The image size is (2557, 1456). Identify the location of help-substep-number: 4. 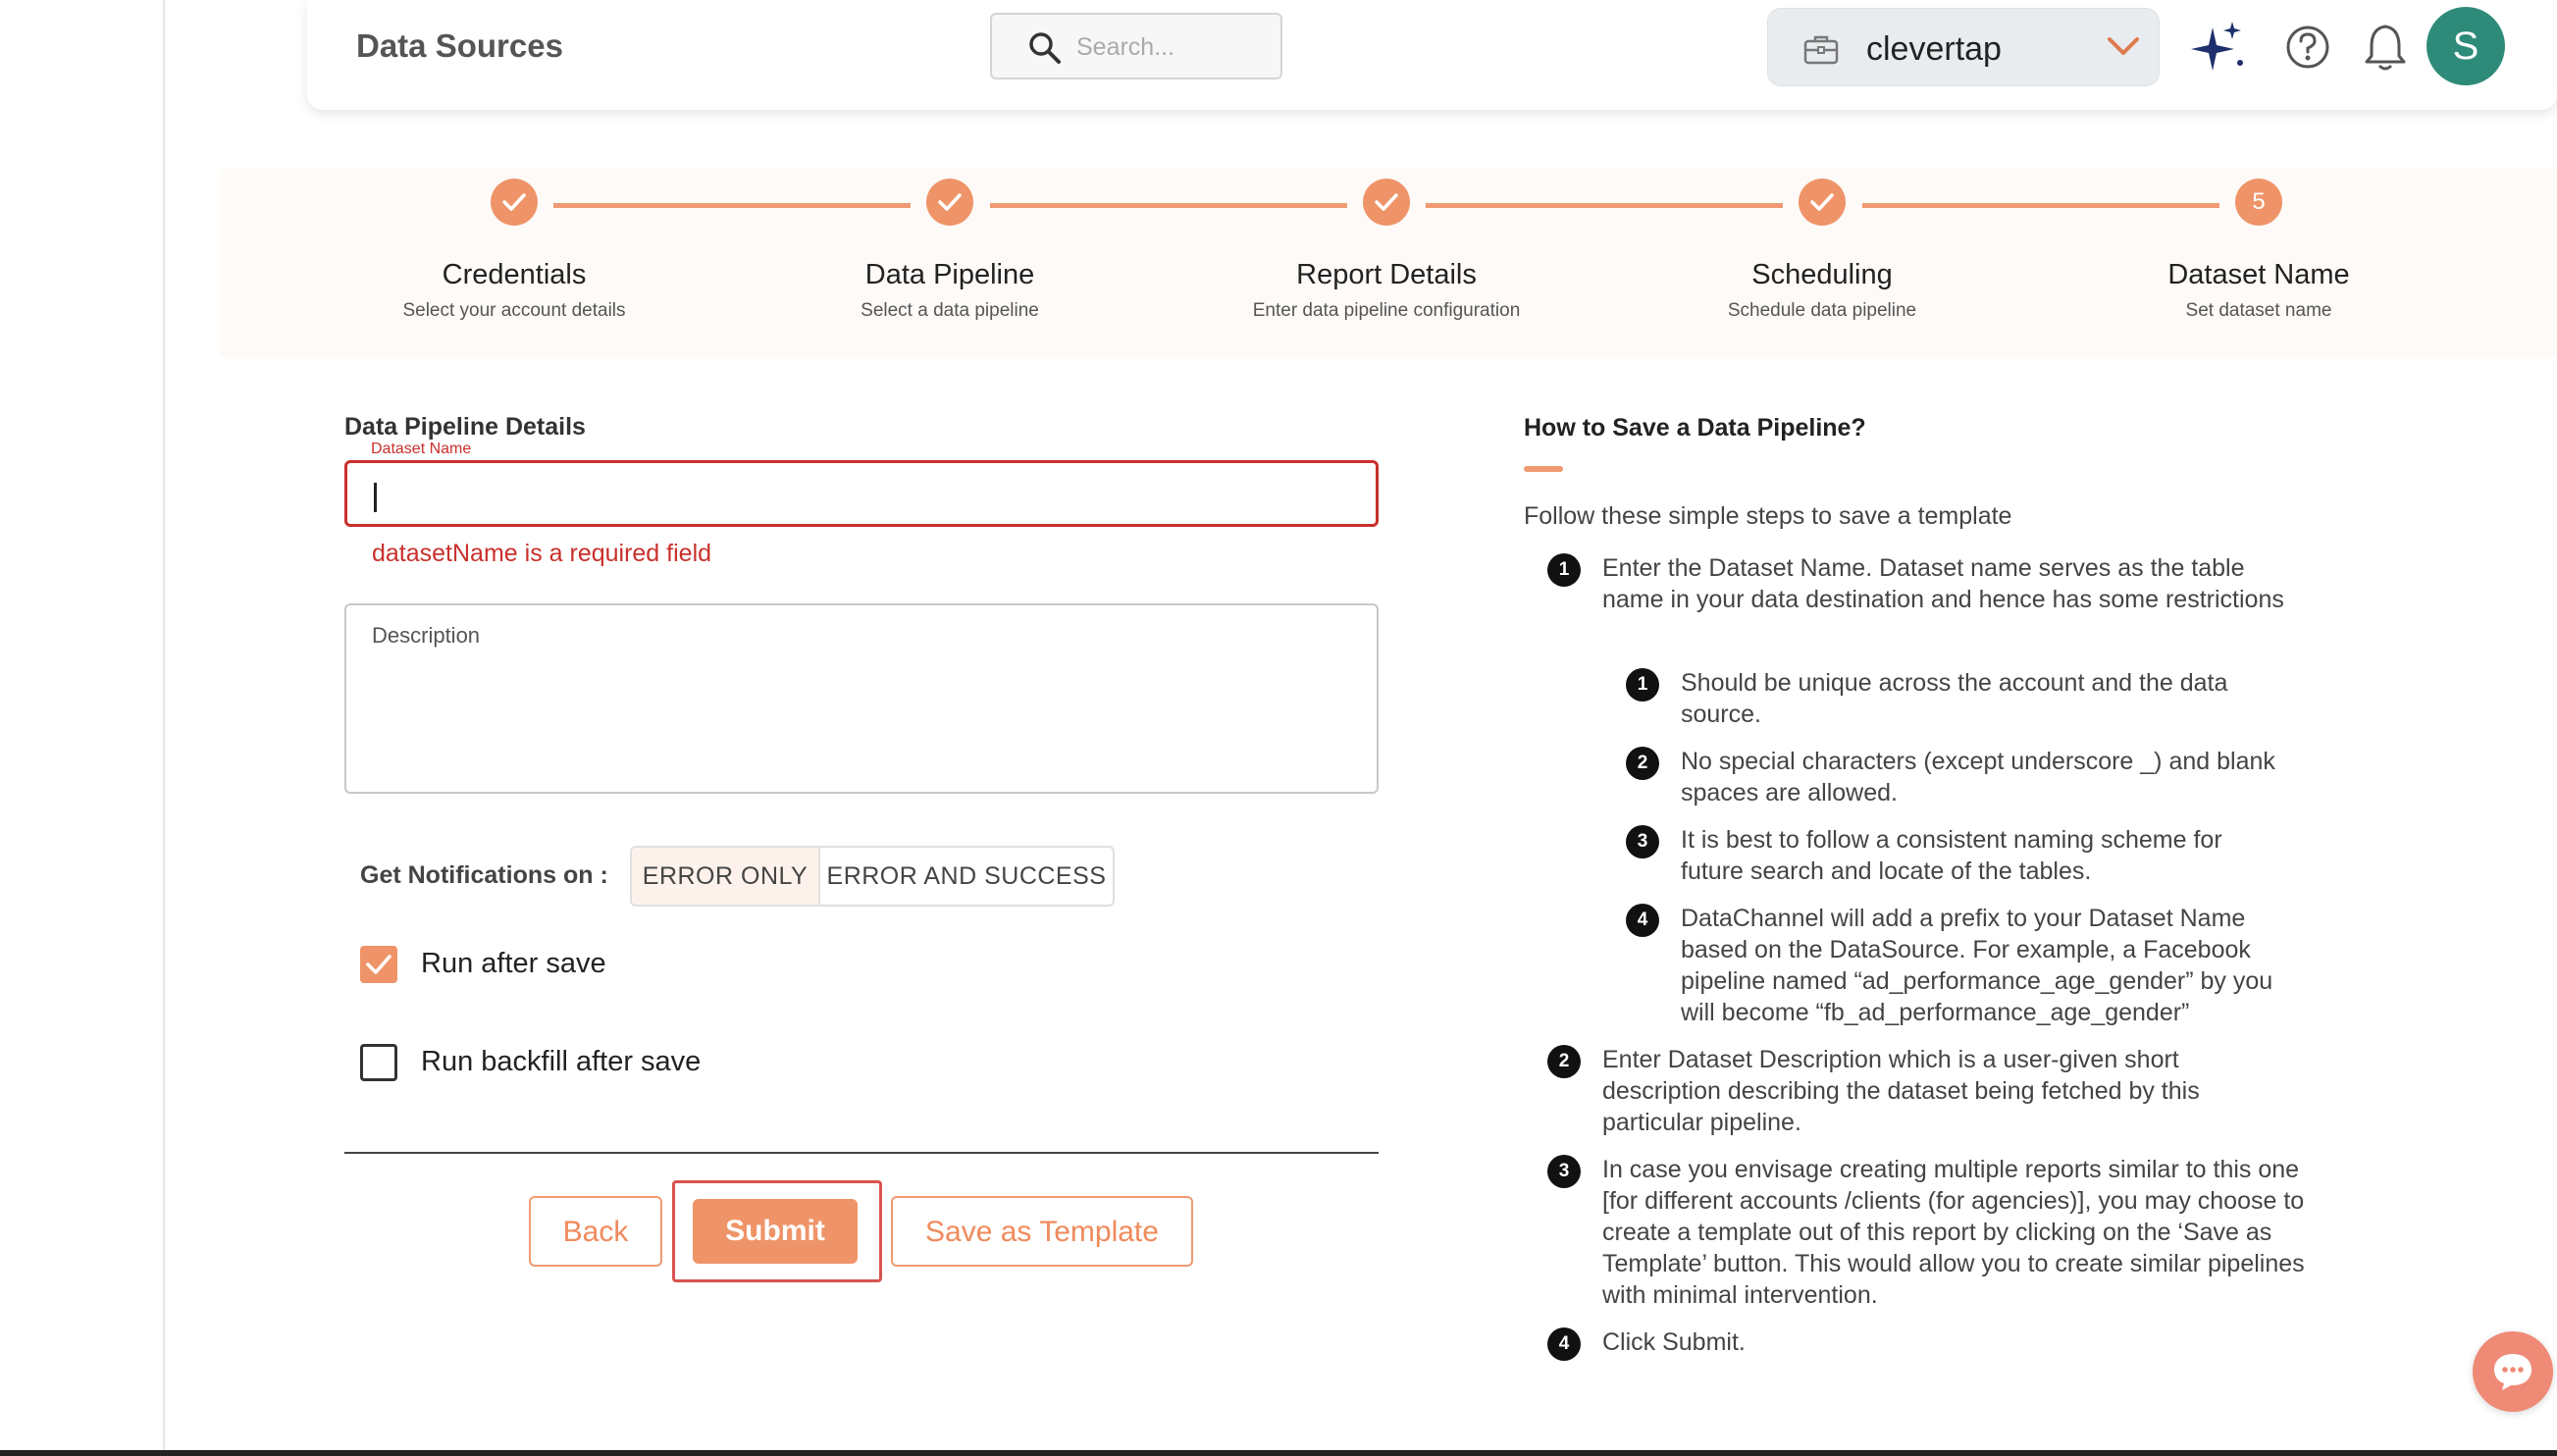
(1642, 920).